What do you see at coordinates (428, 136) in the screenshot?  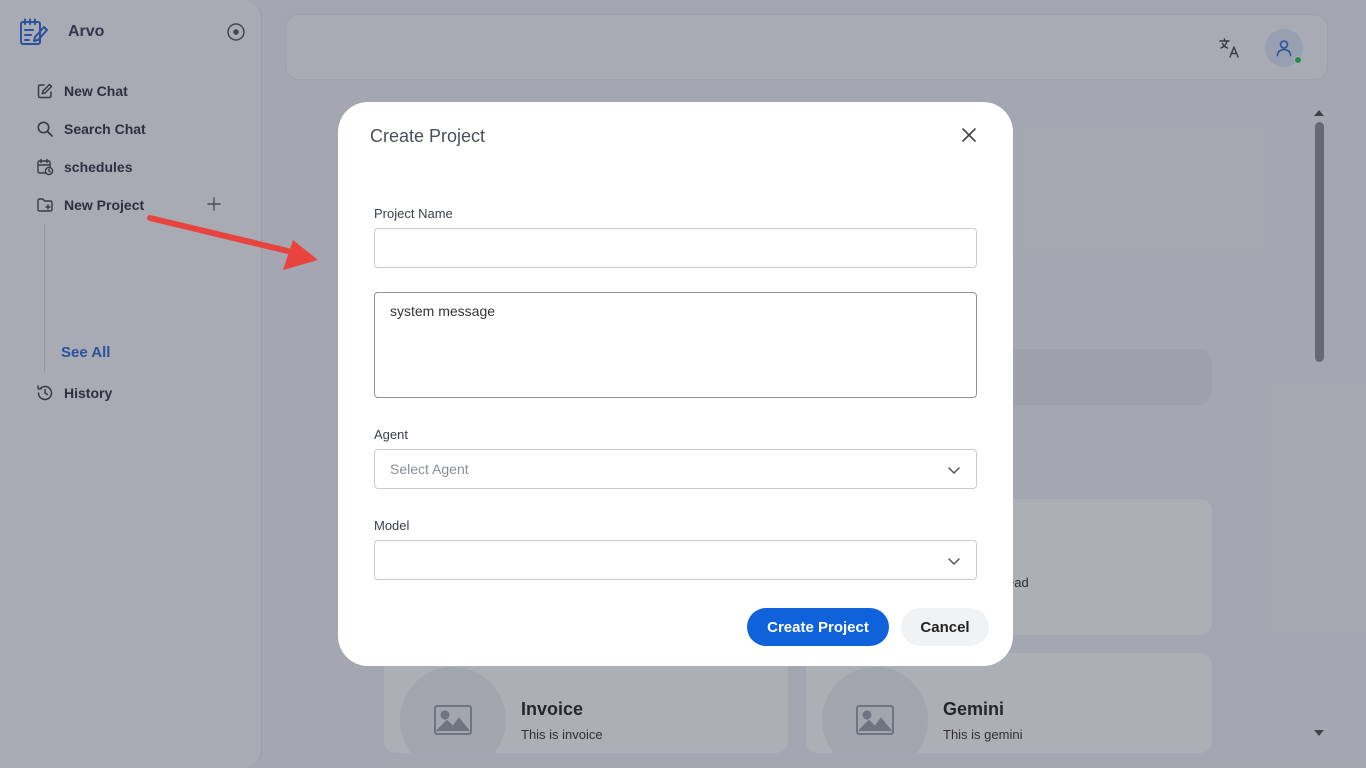 I see `dialog-title: Create Project` at bounding box center [428, 136].